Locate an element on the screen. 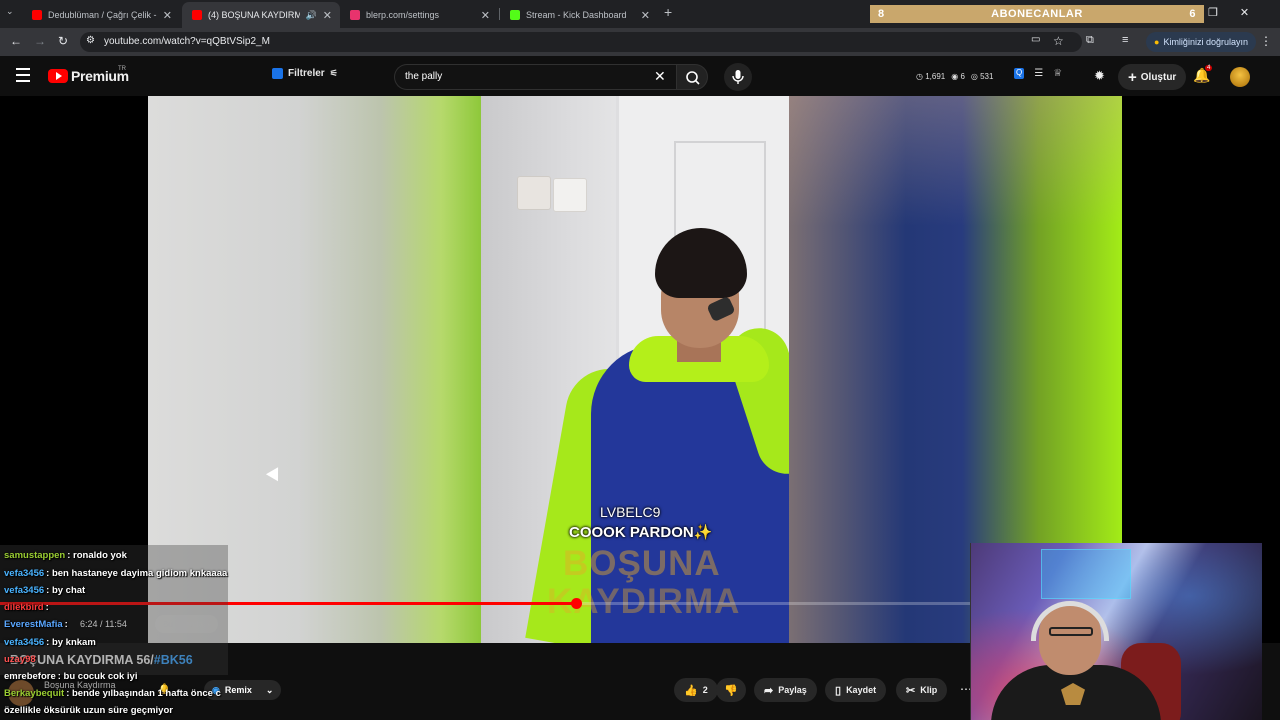 This screenshot has height=720, width=1280. tab-title: (4) BOŞUNA KAYDIRMA 56 is located at coordinates (254, 15).